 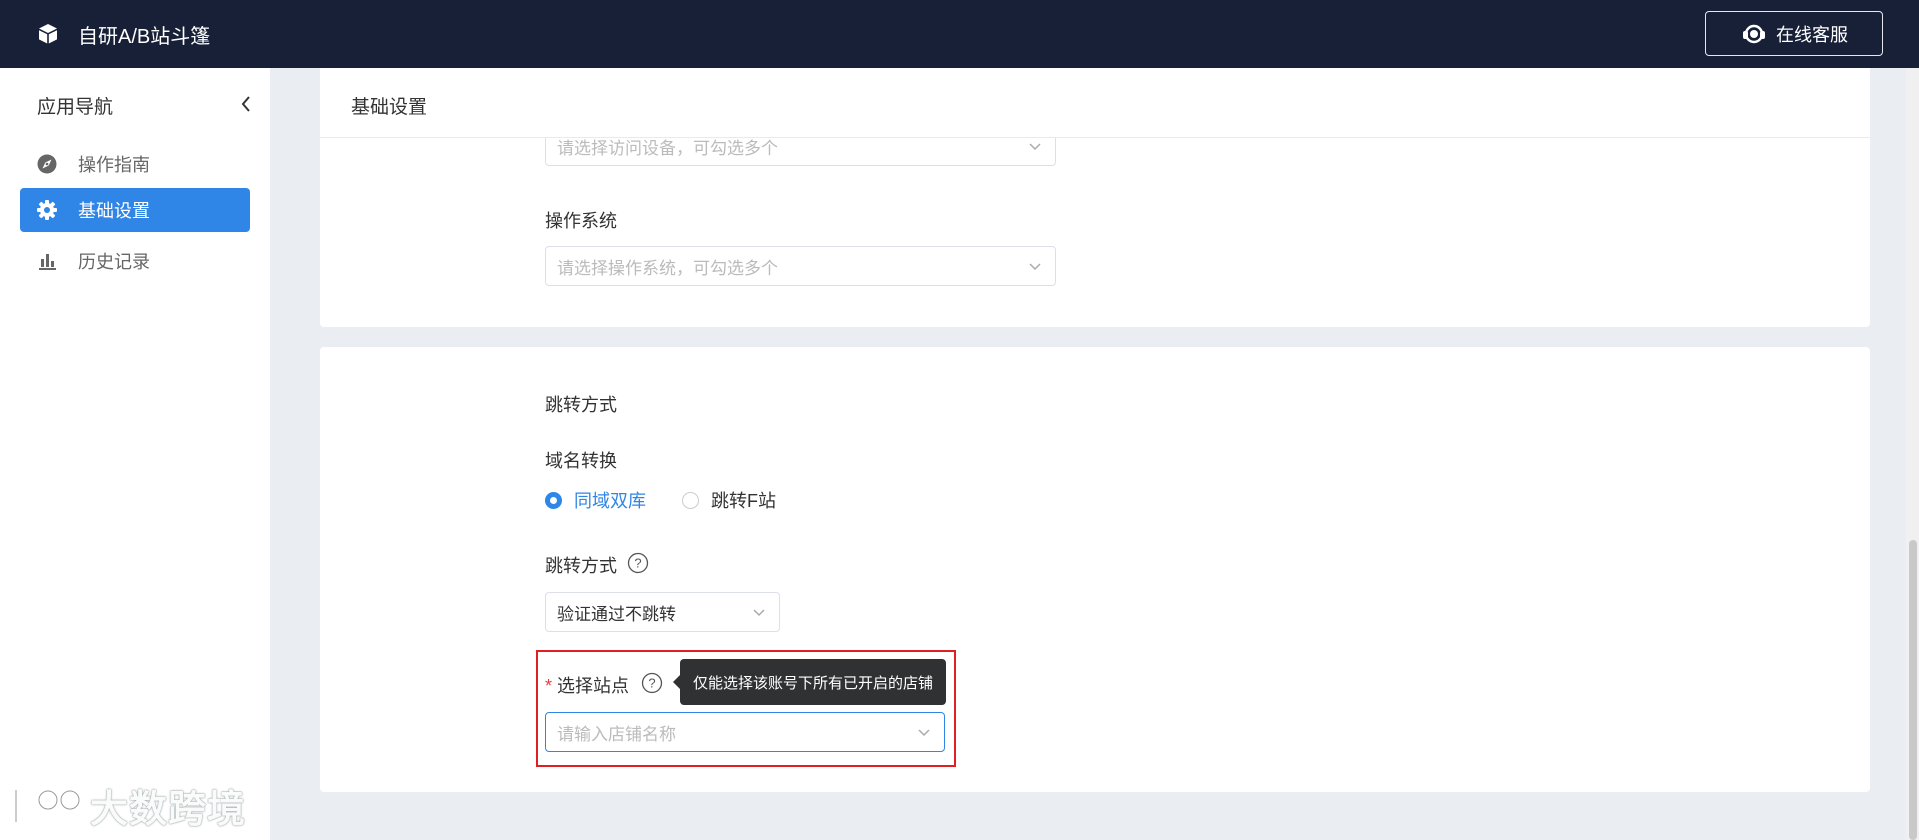 What do you see at coordinates (114, 165) in the screenshot?
I see `sidebar-item-label: 操作指南` at bounding box center [114, 165].